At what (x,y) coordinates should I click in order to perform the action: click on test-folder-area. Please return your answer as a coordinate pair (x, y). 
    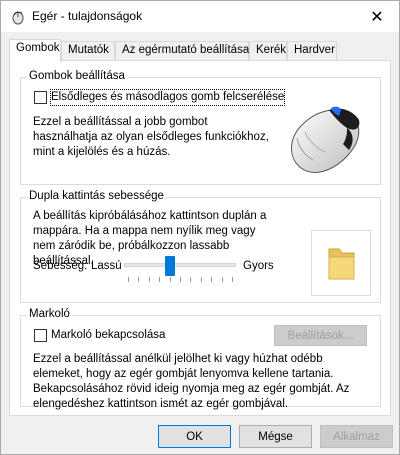
    Looking at the image, I should click on (341, 263).